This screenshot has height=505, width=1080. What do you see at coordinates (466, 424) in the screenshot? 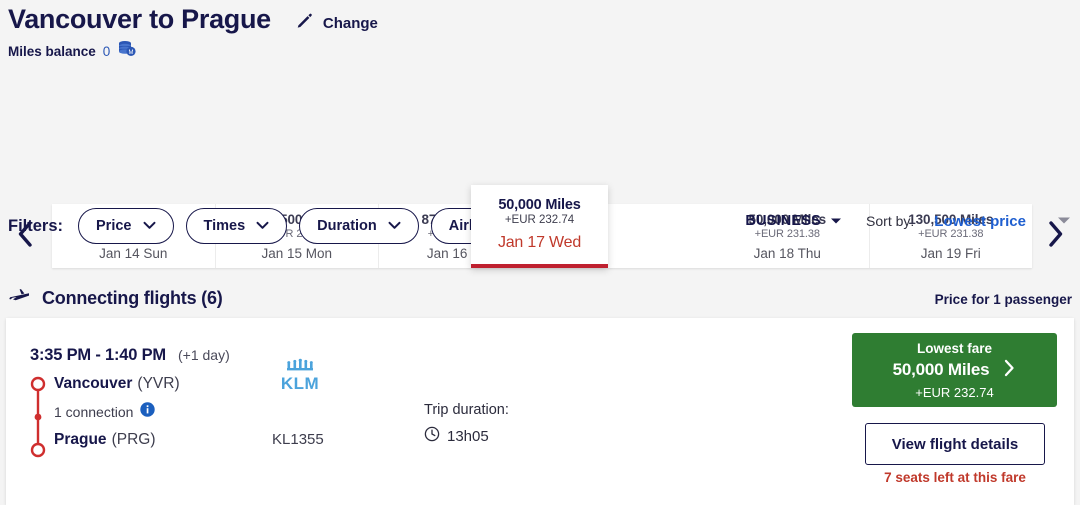
I see `trip-duration: Trip duration: 13h05` at bounding box center [466, 424].